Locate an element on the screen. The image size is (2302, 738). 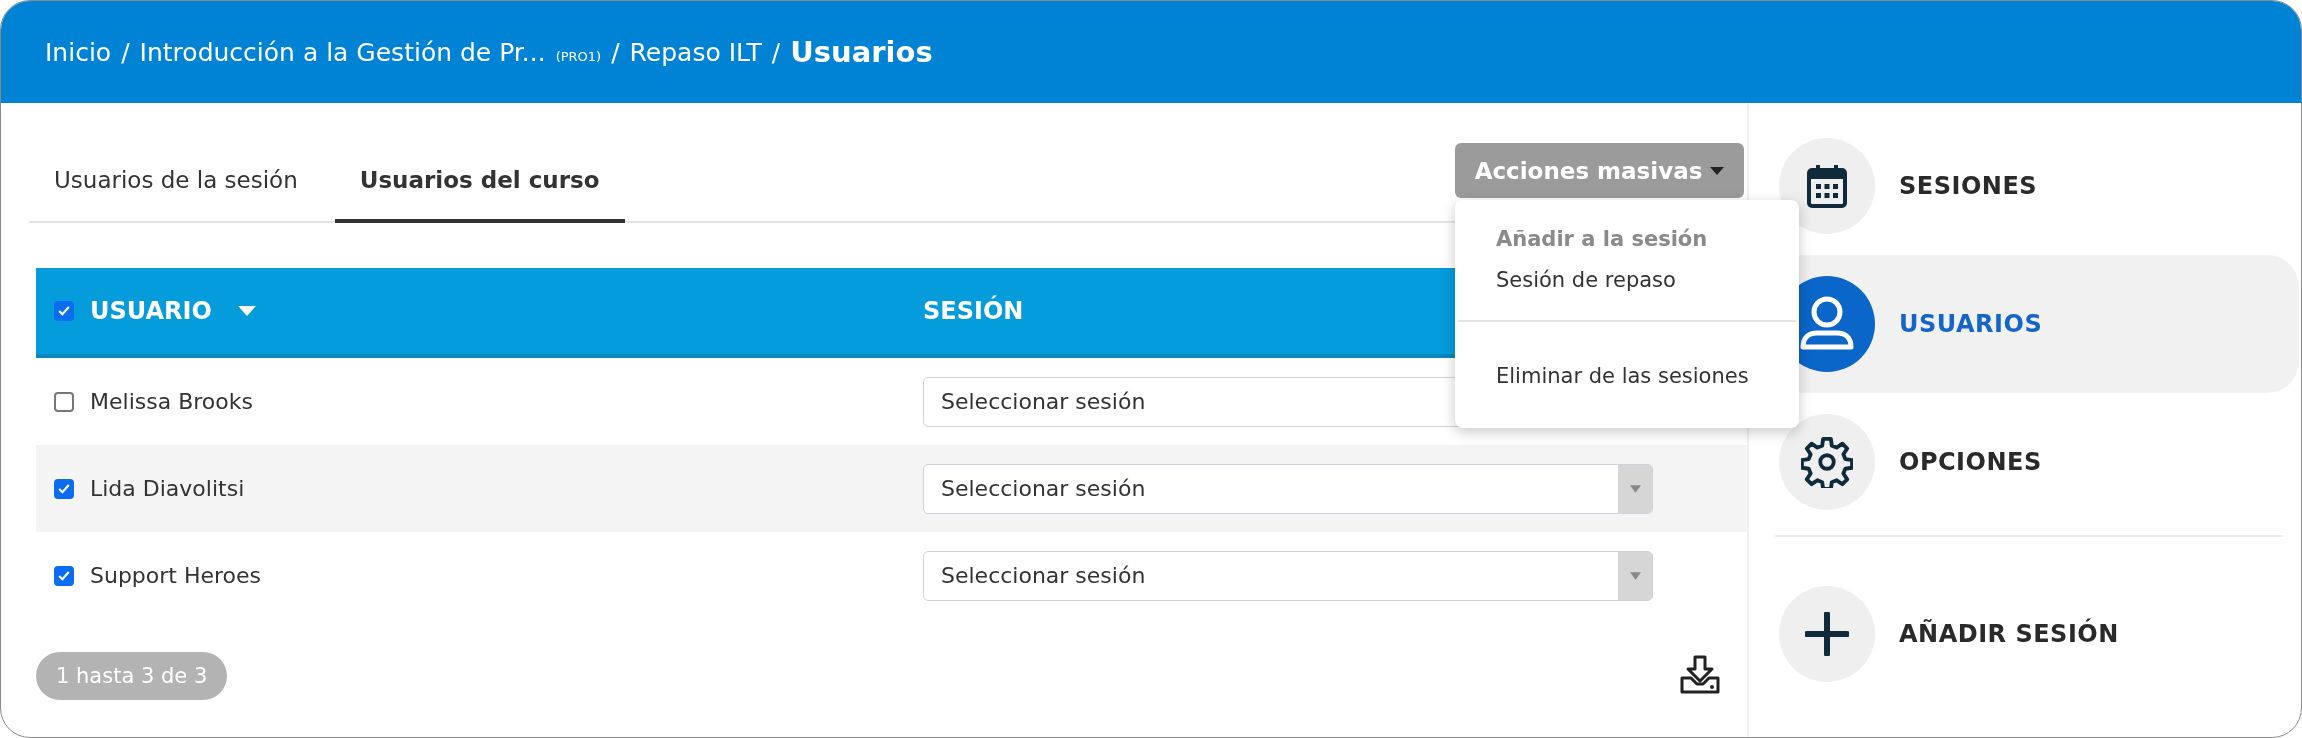
breadcrumb-link: Repaso ILT is located at coordinates (695, 52).